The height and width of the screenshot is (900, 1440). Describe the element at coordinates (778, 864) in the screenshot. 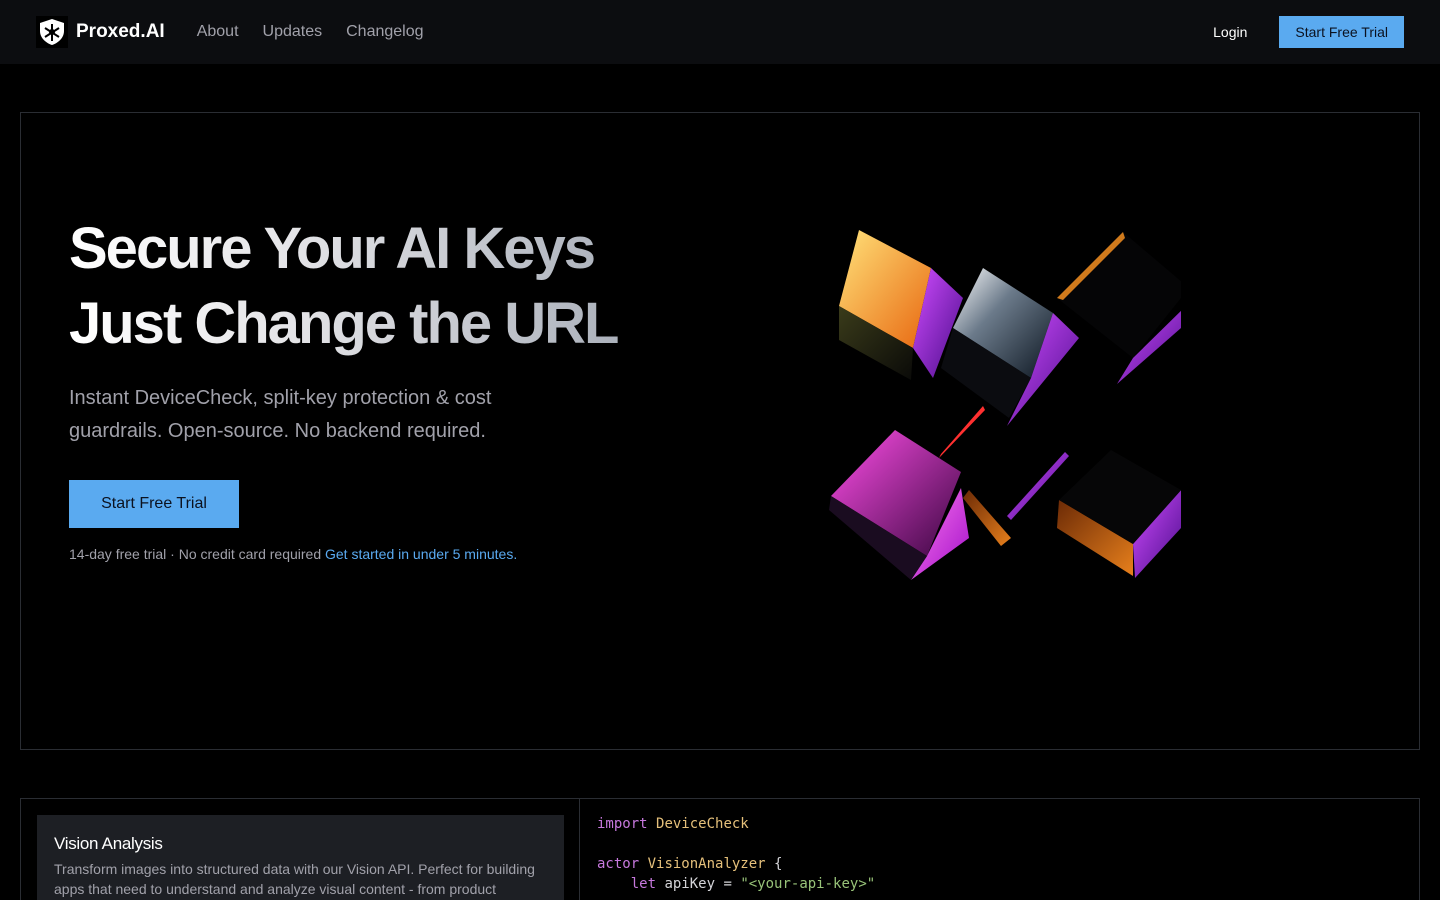

I see `code-open-brace: {` at that location.